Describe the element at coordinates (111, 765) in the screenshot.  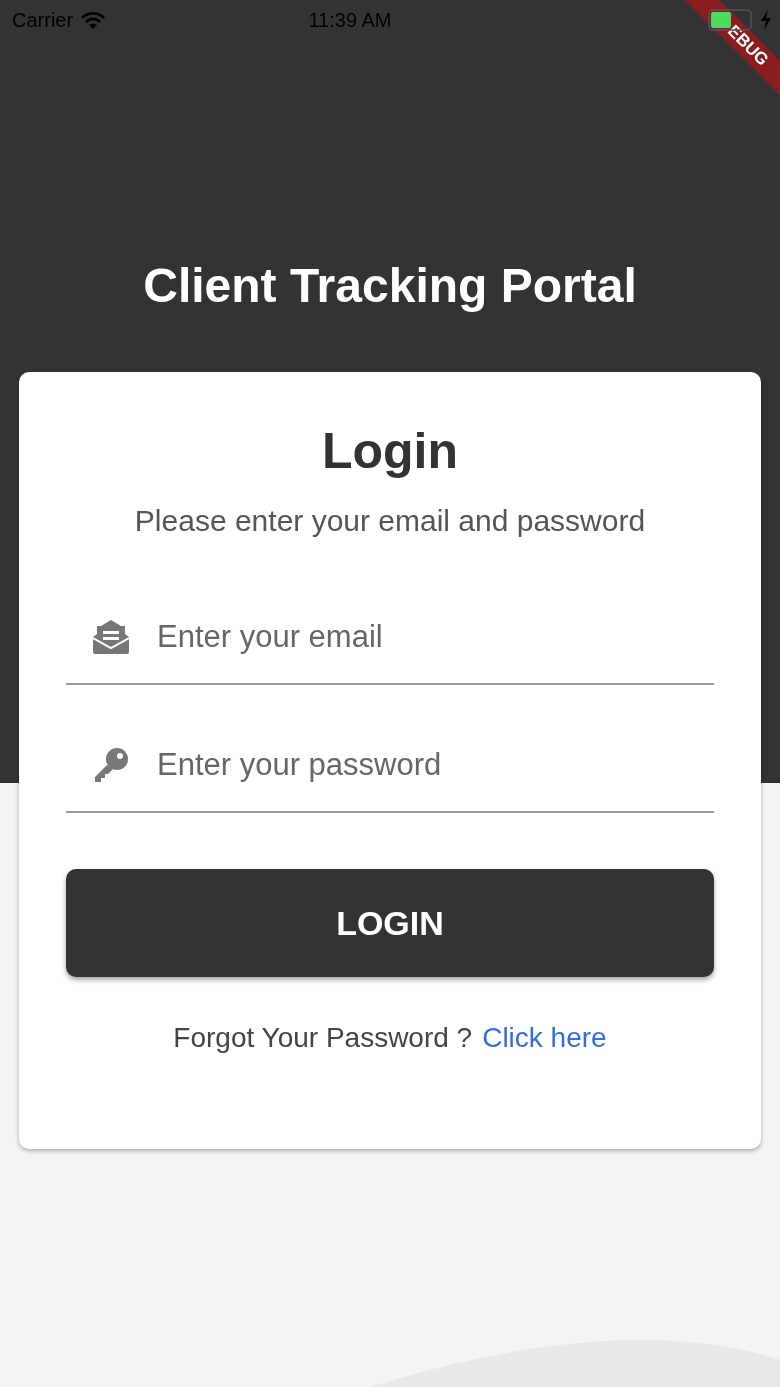
I see `key-icon` at that location.